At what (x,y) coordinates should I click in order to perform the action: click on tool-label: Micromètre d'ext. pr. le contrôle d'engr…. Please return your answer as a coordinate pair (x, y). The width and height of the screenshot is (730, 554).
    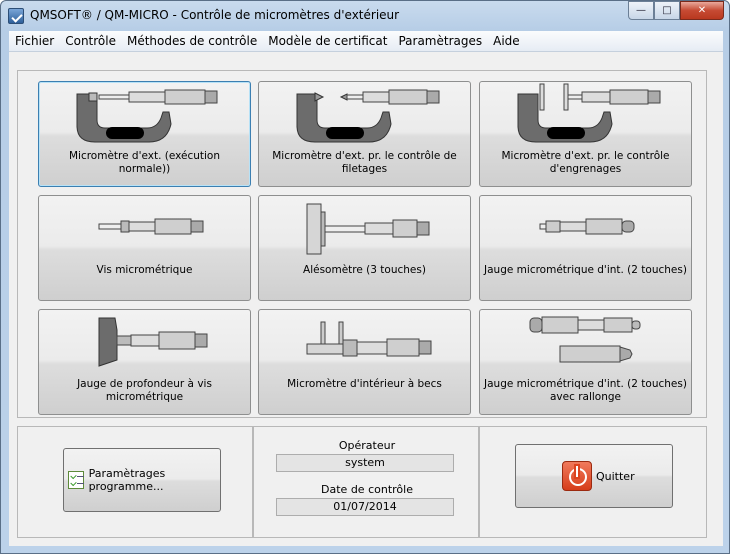
    Looking at the image, I should click on (585, 162).